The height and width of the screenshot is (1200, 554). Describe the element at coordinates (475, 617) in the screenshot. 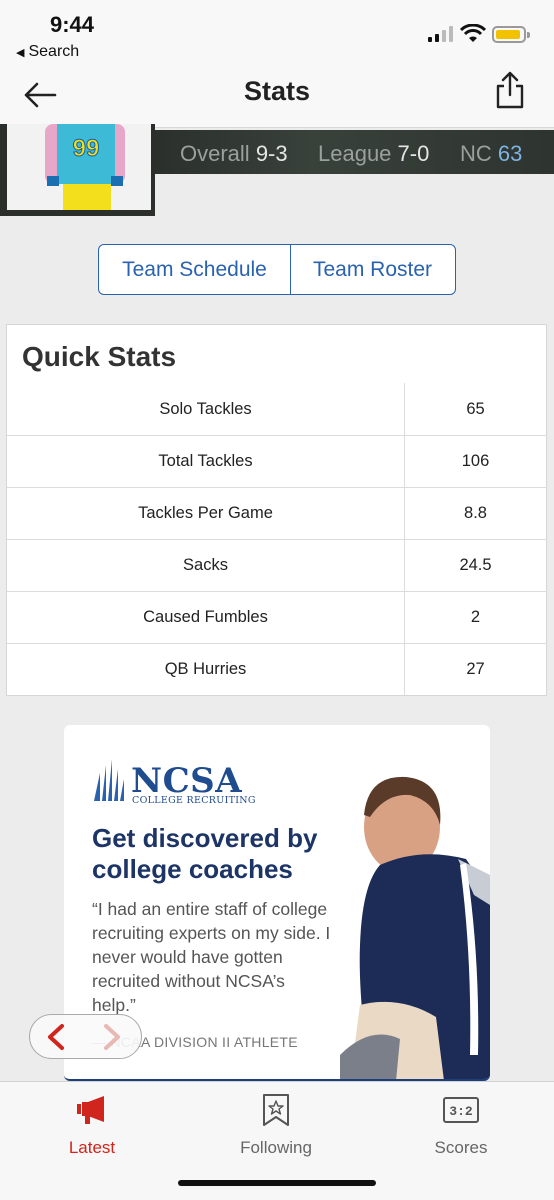

I see `stat-value: 2` at that location.